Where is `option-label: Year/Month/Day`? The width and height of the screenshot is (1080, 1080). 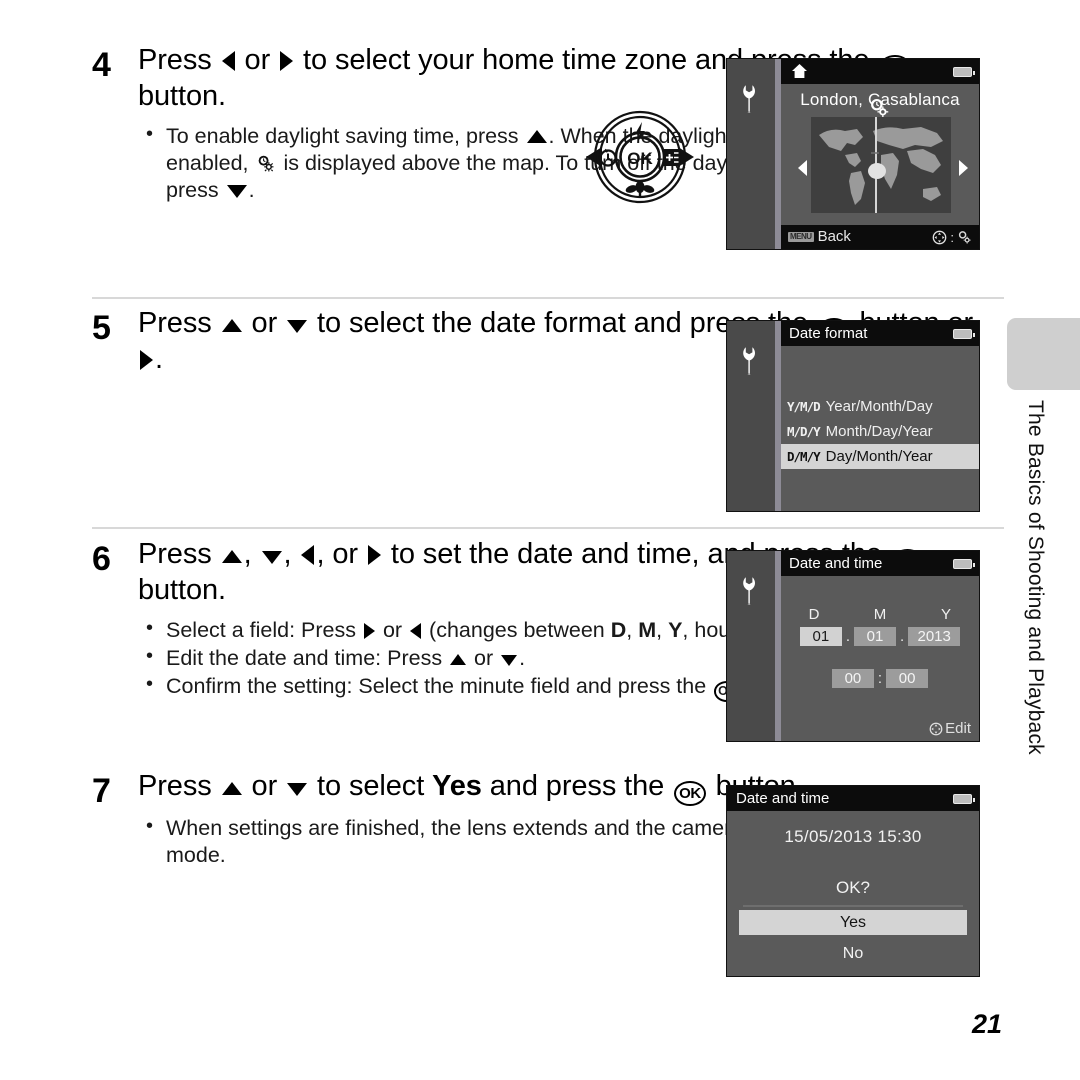
option-label: Year/Month/Day is located at coordinates (879, 406).